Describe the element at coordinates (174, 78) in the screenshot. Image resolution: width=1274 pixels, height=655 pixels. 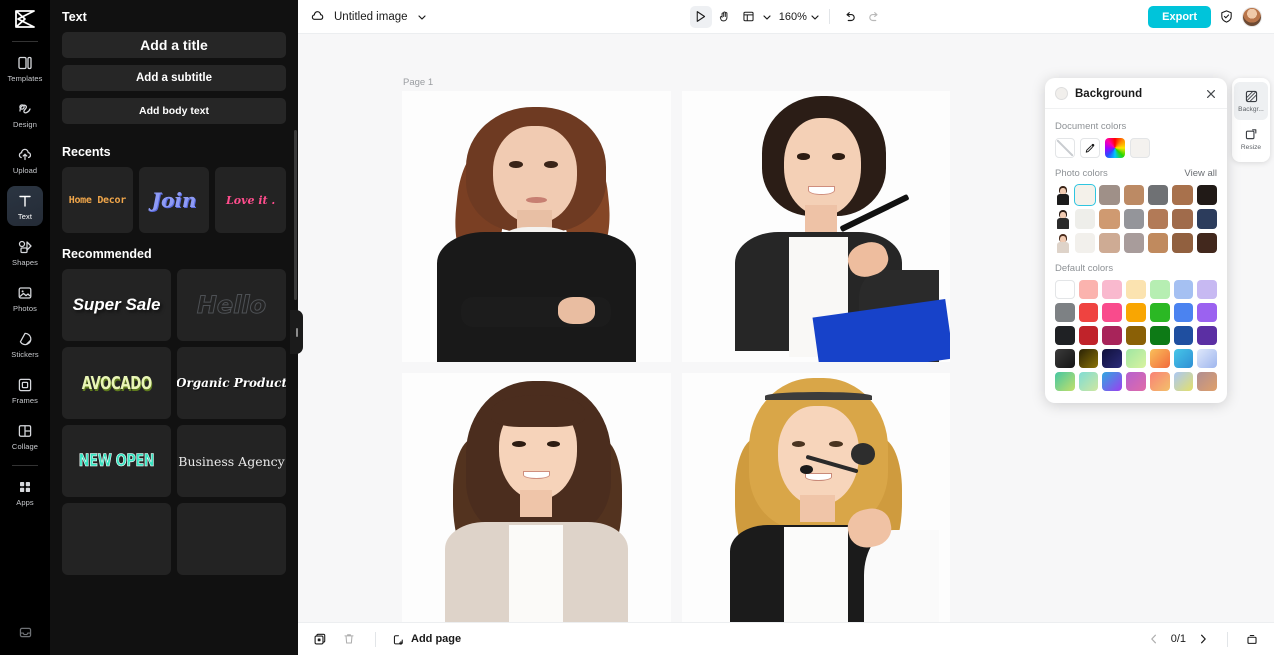
I see `add-subtitle-button: Add a subtitle` at that location.